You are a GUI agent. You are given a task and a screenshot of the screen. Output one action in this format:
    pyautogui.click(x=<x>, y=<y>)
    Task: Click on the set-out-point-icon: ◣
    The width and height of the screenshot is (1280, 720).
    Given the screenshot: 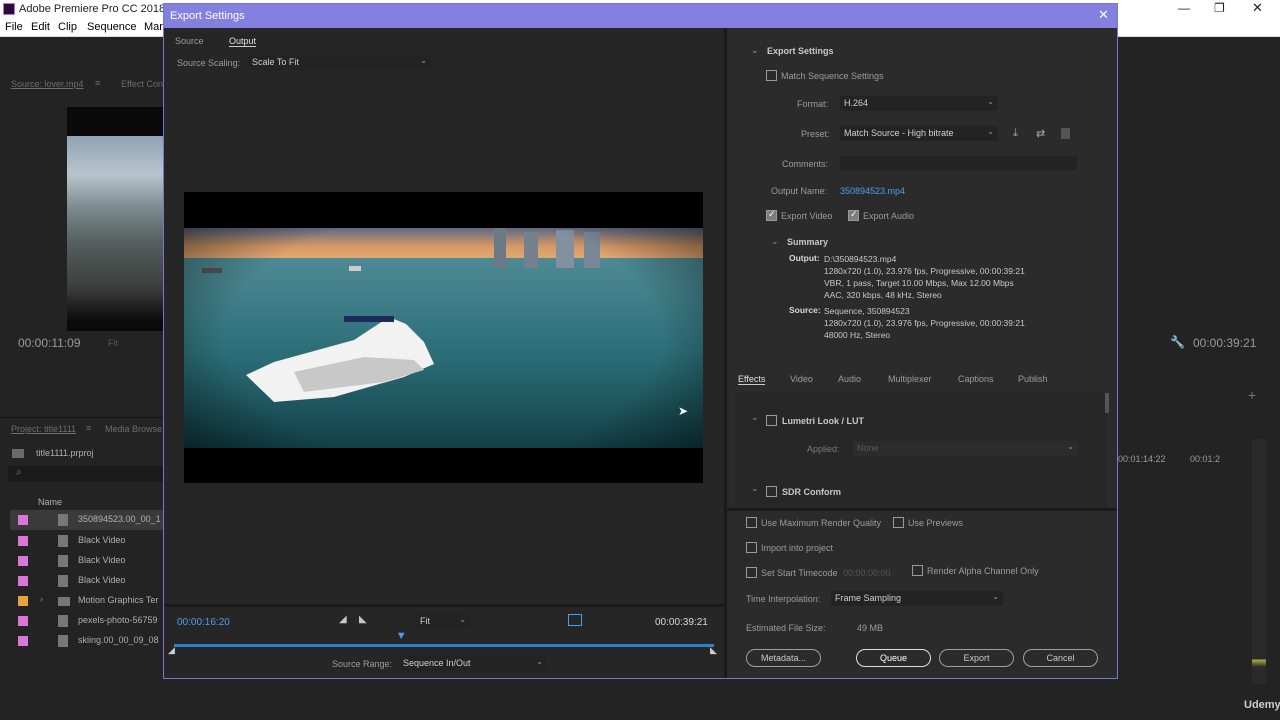 What is the action you would take?
    pyautogui.click(x=363, y=619)
    